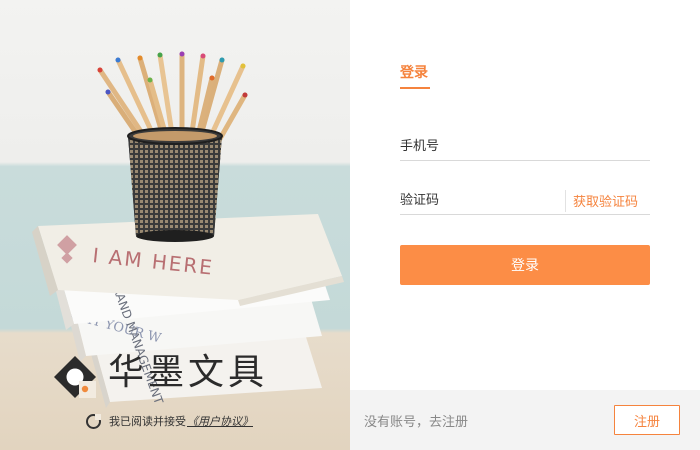  What do you see at coordinates (172, 74) in the screenshot?
I see `pencil-tips` at bounding box center [172, 74].